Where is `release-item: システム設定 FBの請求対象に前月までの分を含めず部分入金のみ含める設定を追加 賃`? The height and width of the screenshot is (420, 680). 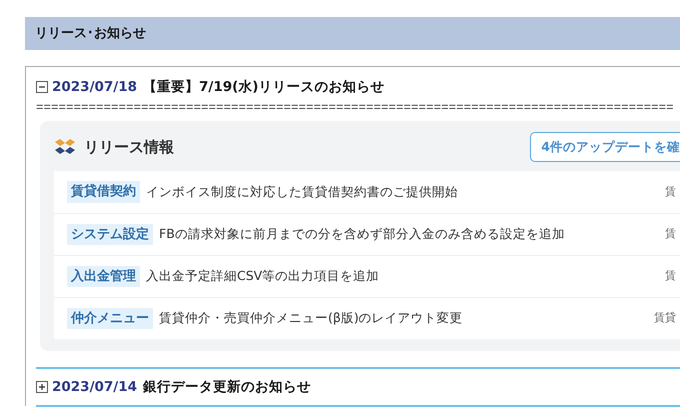
release-item: システム設定 FBの請求対象に前月までの分を含めず部分入金のみ含める設定を追加 賃 is located at coordinates (367, 234).